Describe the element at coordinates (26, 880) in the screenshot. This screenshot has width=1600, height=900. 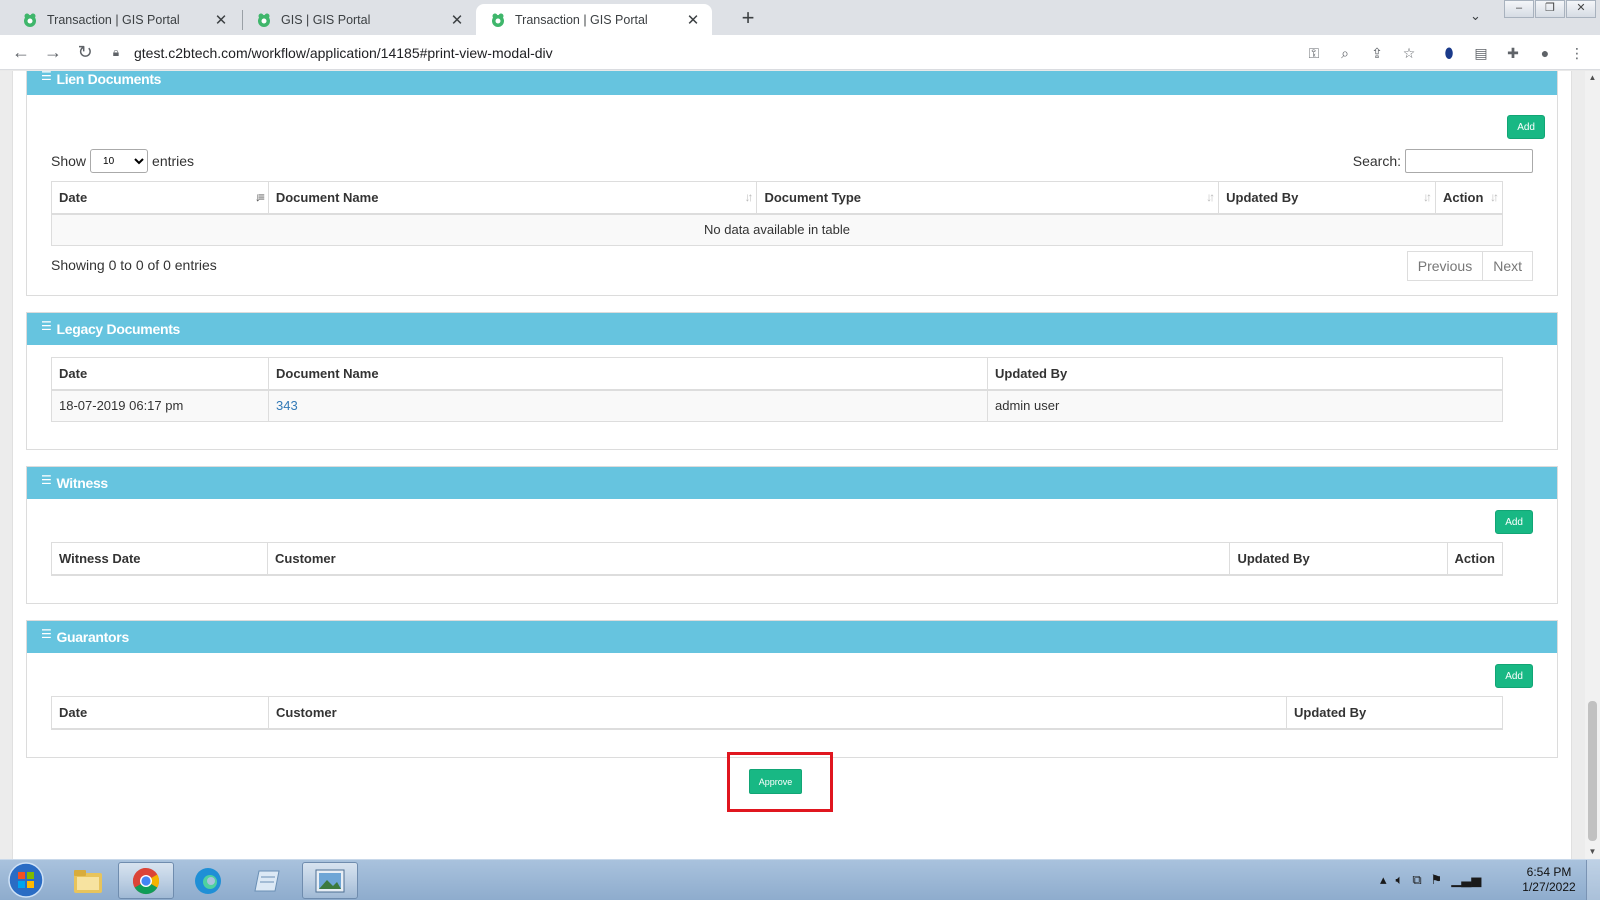
I see `windows-start-button-icon` at that location.